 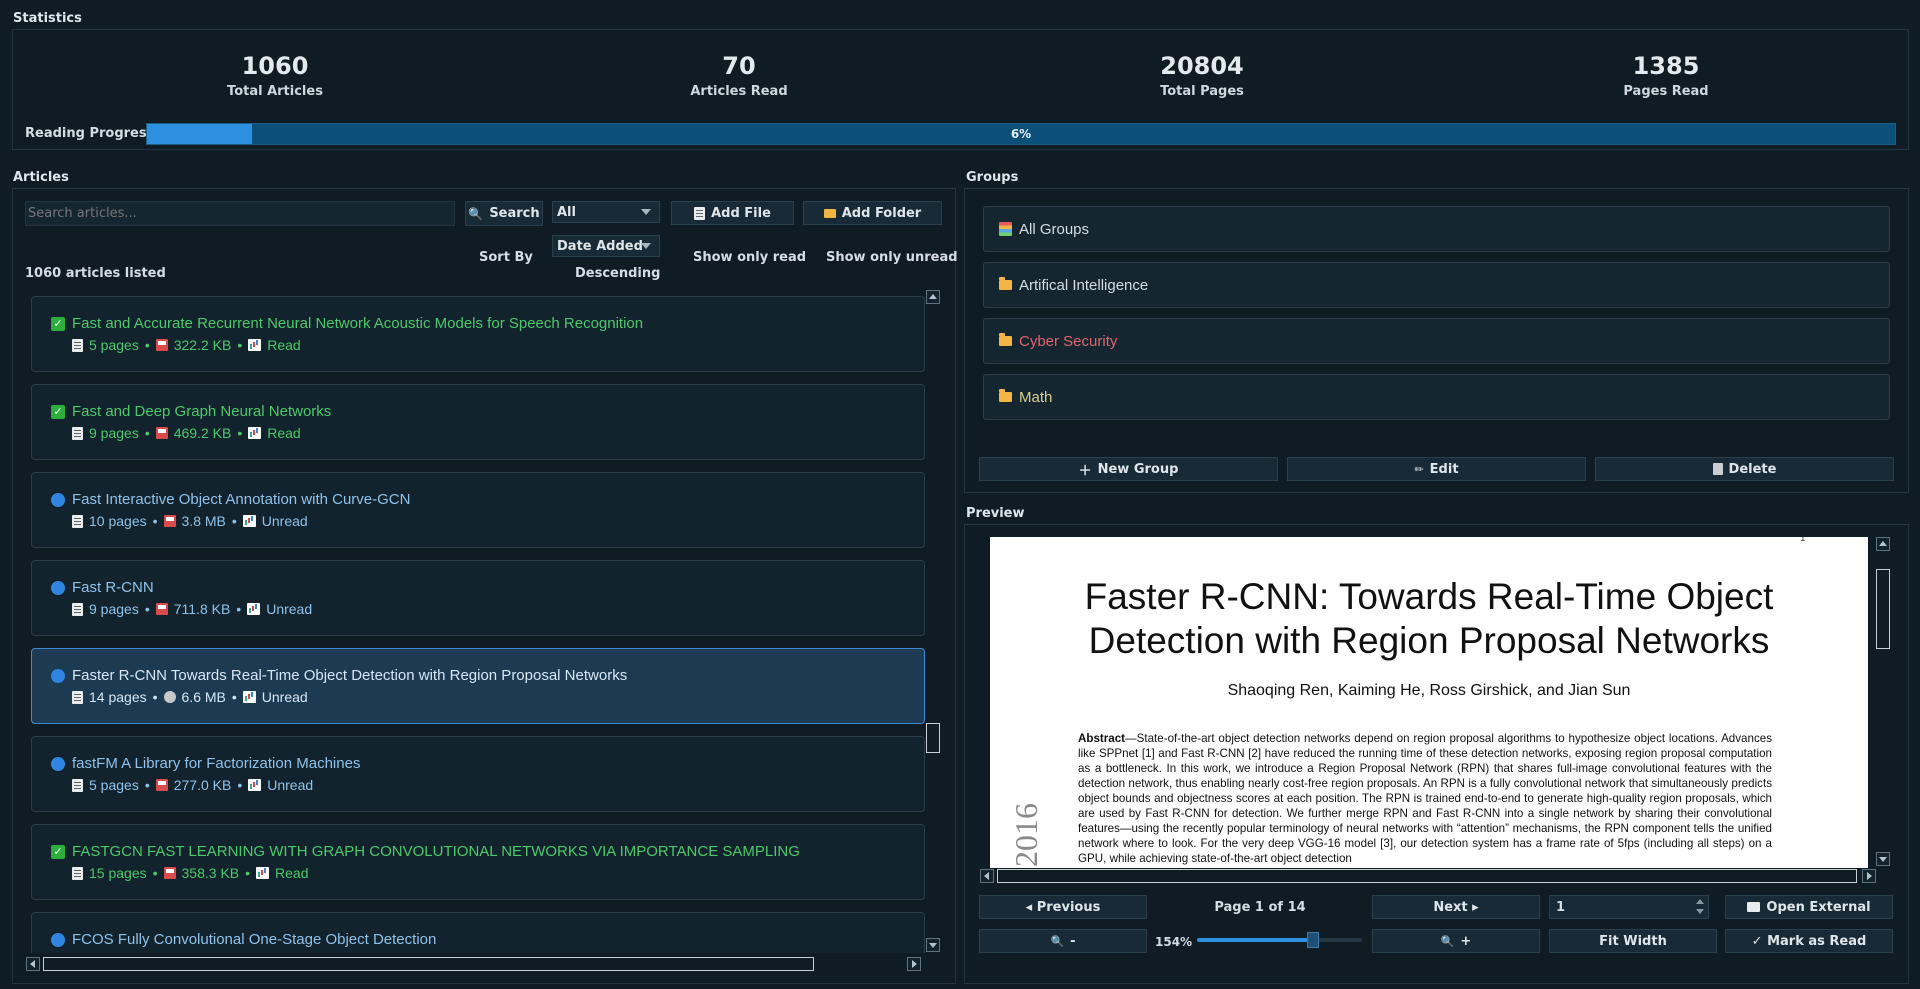 I want to click on article-meta: 5 pages • 322.2 KB • Read, so click(x=186, y=345).